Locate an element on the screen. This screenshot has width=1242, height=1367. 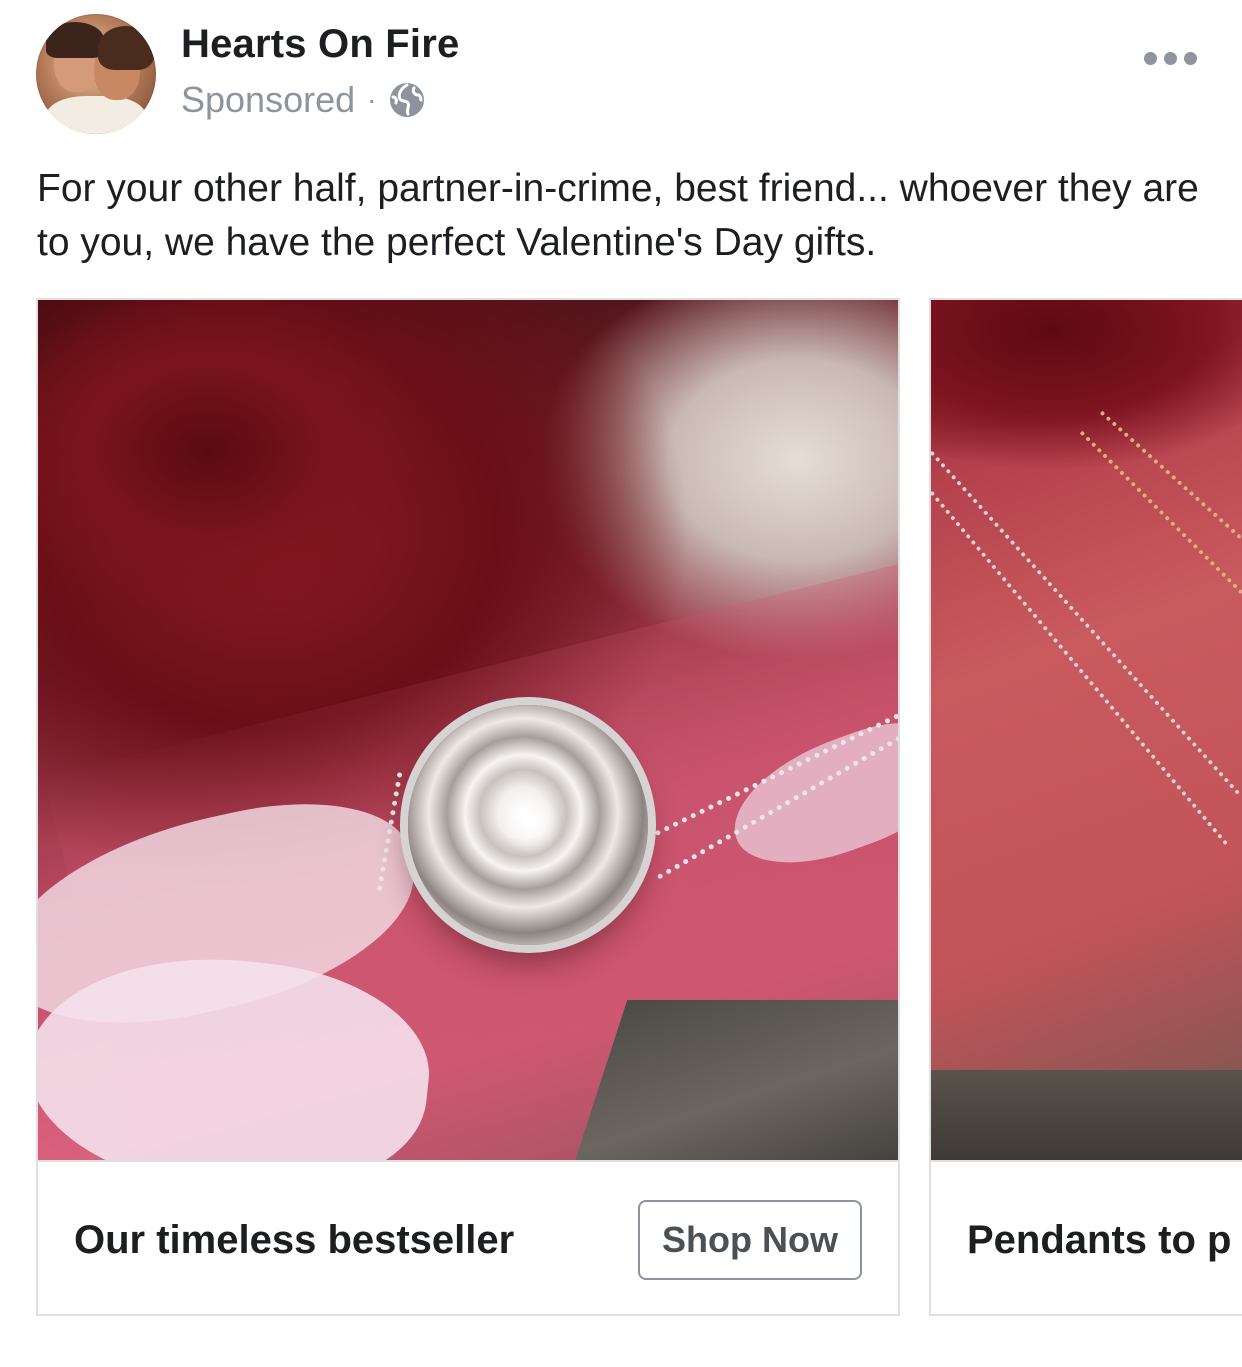
card-title: Our timeless bestseller is located at coordinates (294, 1240).